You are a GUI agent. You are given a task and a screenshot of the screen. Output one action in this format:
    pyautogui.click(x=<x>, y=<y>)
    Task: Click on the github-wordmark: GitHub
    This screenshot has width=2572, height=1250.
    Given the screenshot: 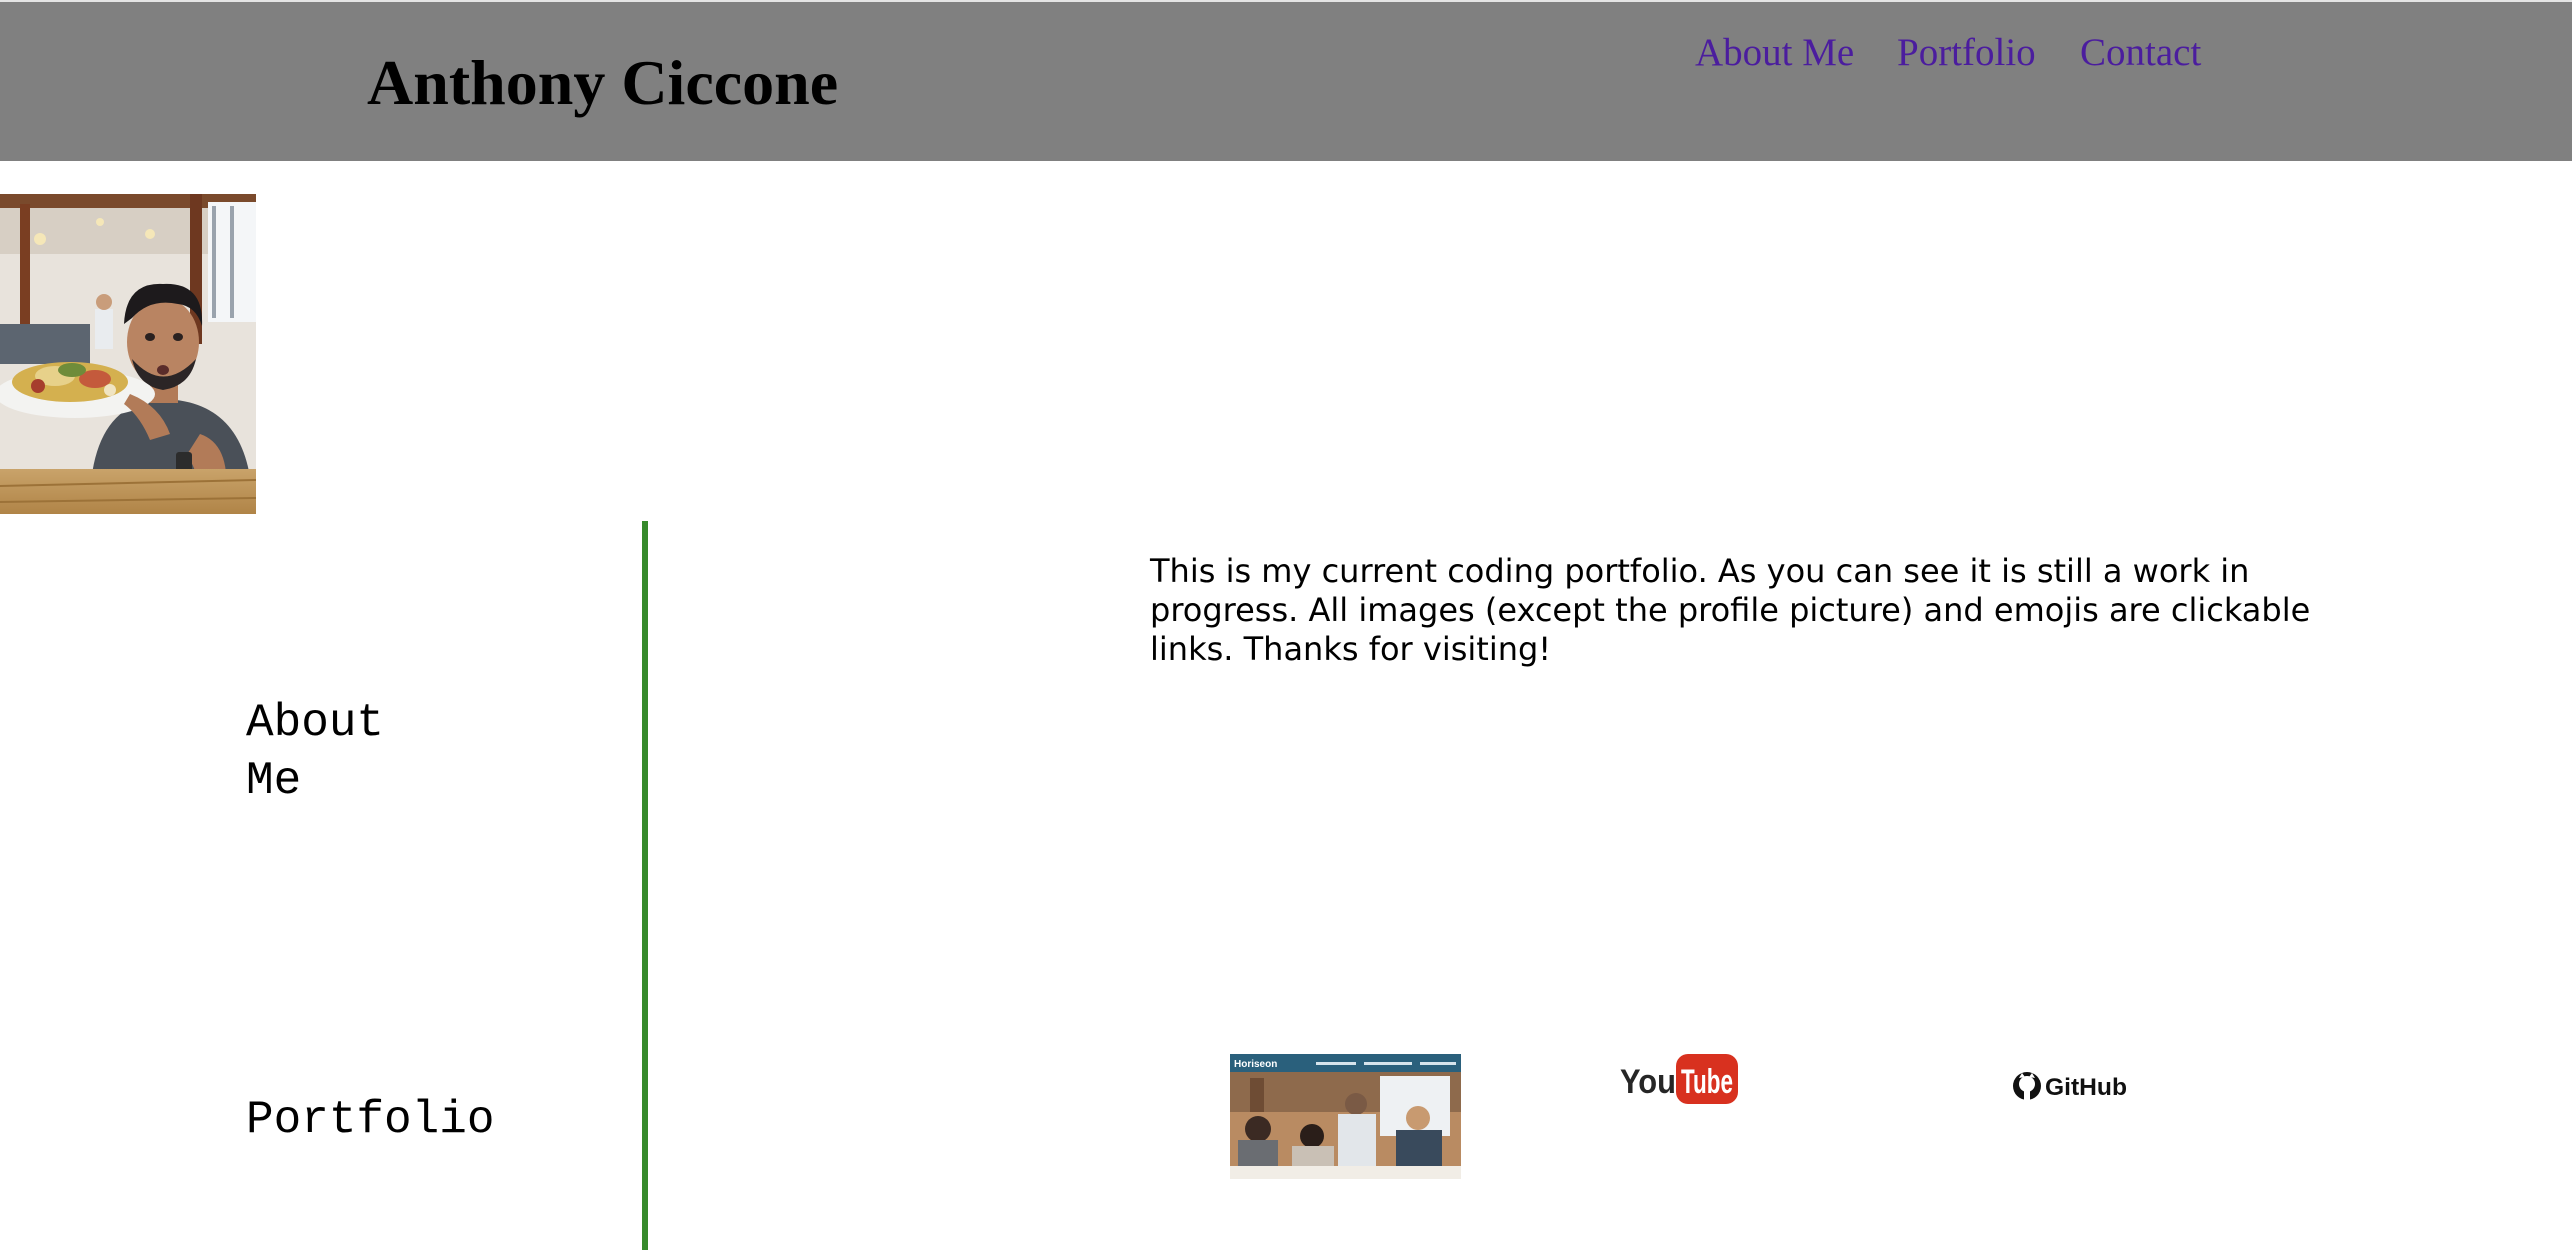 What is the action you would take?
    pyautogui.click(x=2086, y=1087)
    